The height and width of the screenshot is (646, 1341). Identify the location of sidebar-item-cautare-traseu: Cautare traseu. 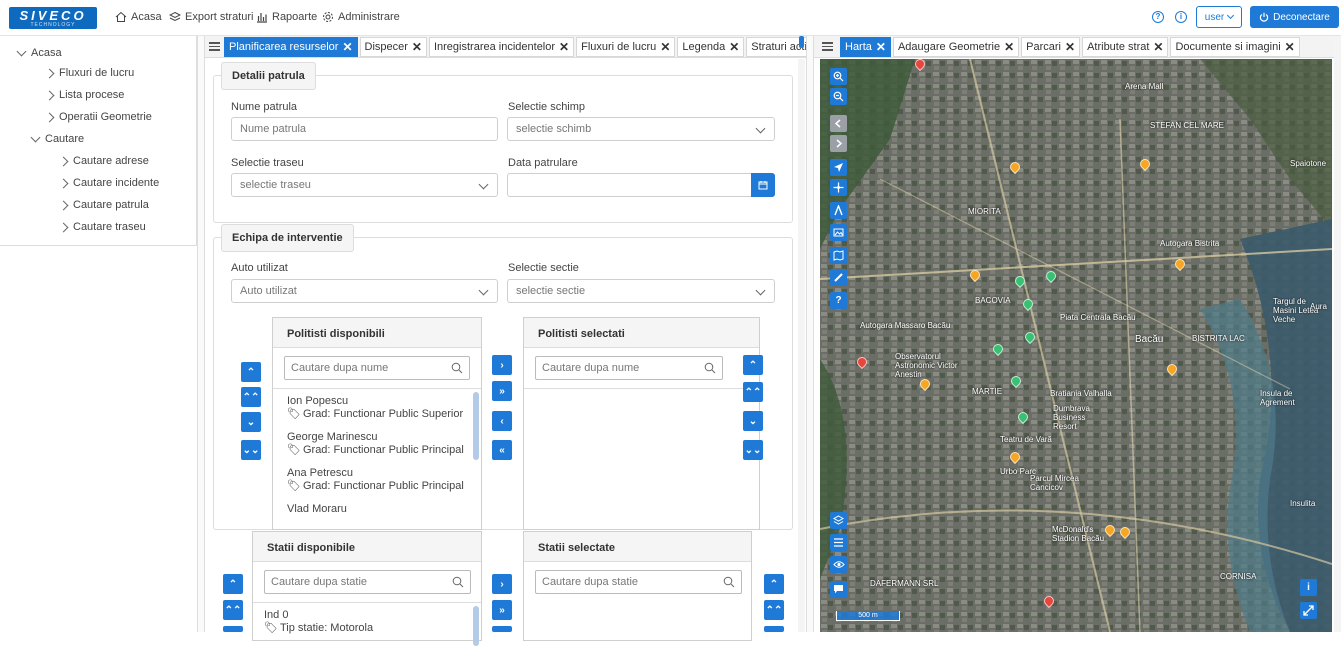
(102, 227).